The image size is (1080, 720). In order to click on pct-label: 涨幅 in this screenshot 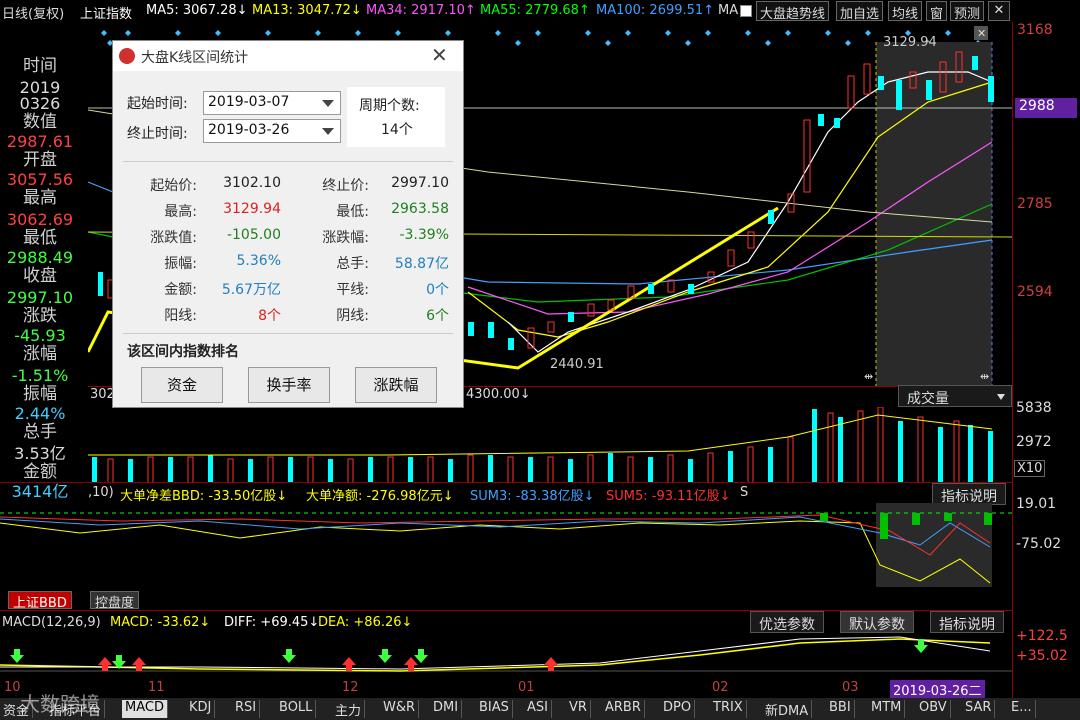, I will do `click(40, 354)`.